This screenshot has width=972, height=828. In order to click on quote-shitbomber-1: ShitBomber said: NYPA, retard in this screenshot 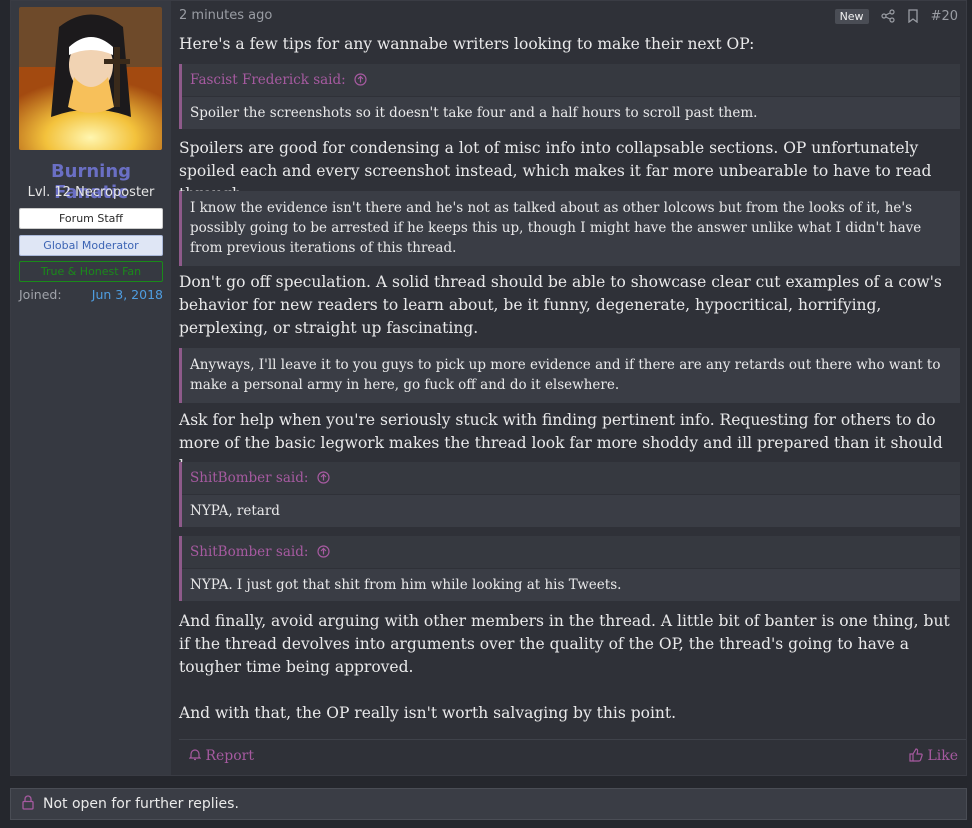, I will do `click(569, 494)`.